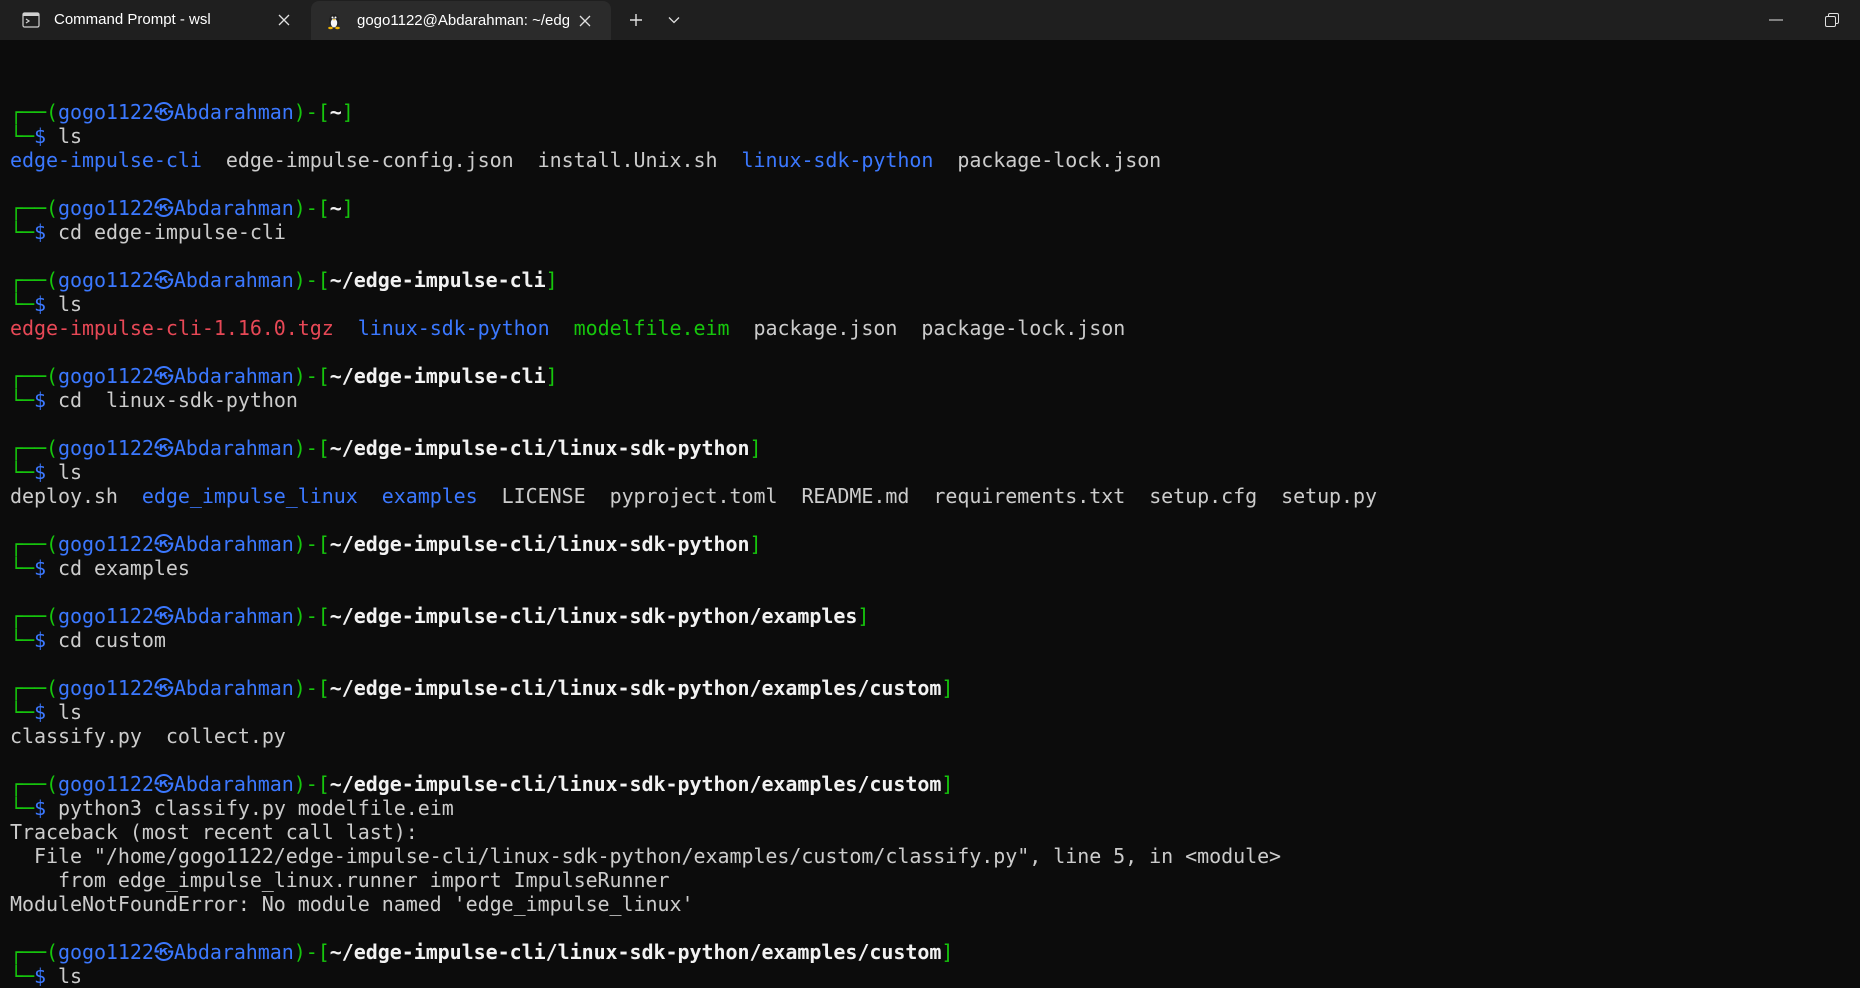 This screenshot has height=988, width=1860. What do you see at coordinates (64, 496) in the screenshot?
I see `file-entry: deploy.sh` at bounding box center [64, 496].